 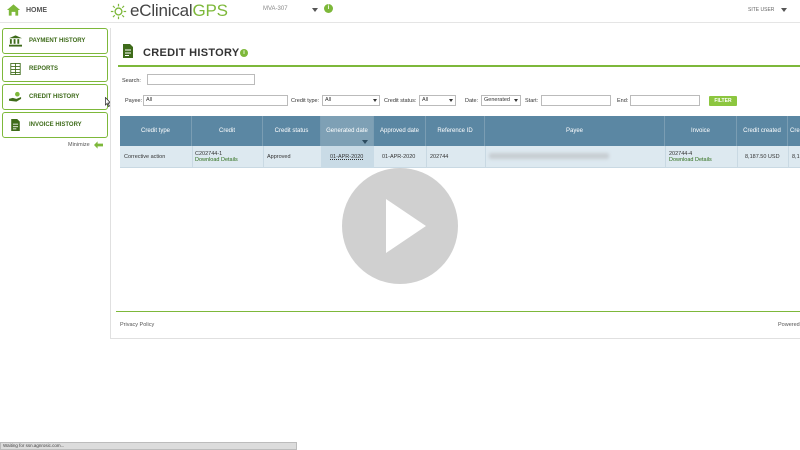 What do you see at coordinates (161, 10) in the screenshot?
I see `logo-text-eclinical: eClinical` at bounding box center [161, 10].